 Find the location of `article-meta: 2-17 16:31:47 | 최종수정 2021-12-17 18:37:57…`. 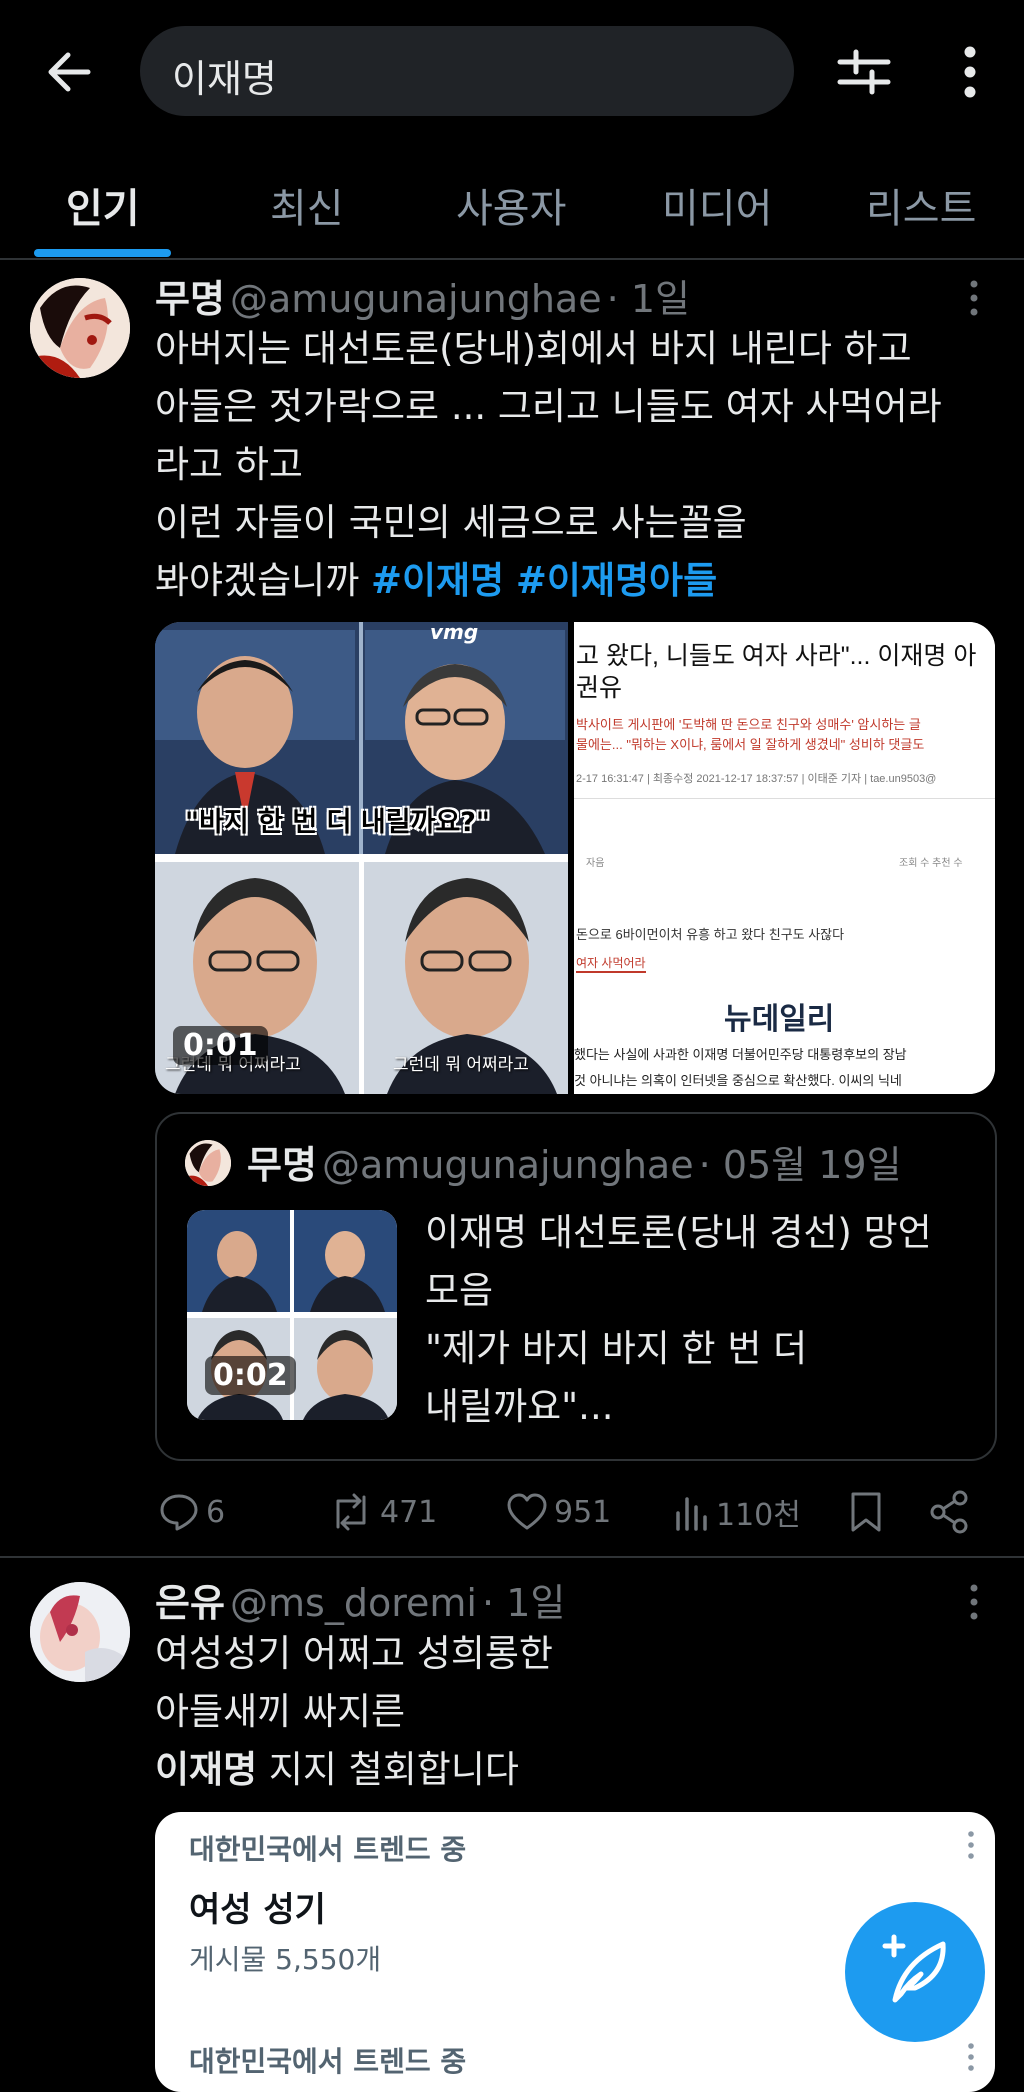

article-meta: 2-17 16:31:47 | 최종수정 2021-12-17 18:37:57… is located at coordinates (756, 779).